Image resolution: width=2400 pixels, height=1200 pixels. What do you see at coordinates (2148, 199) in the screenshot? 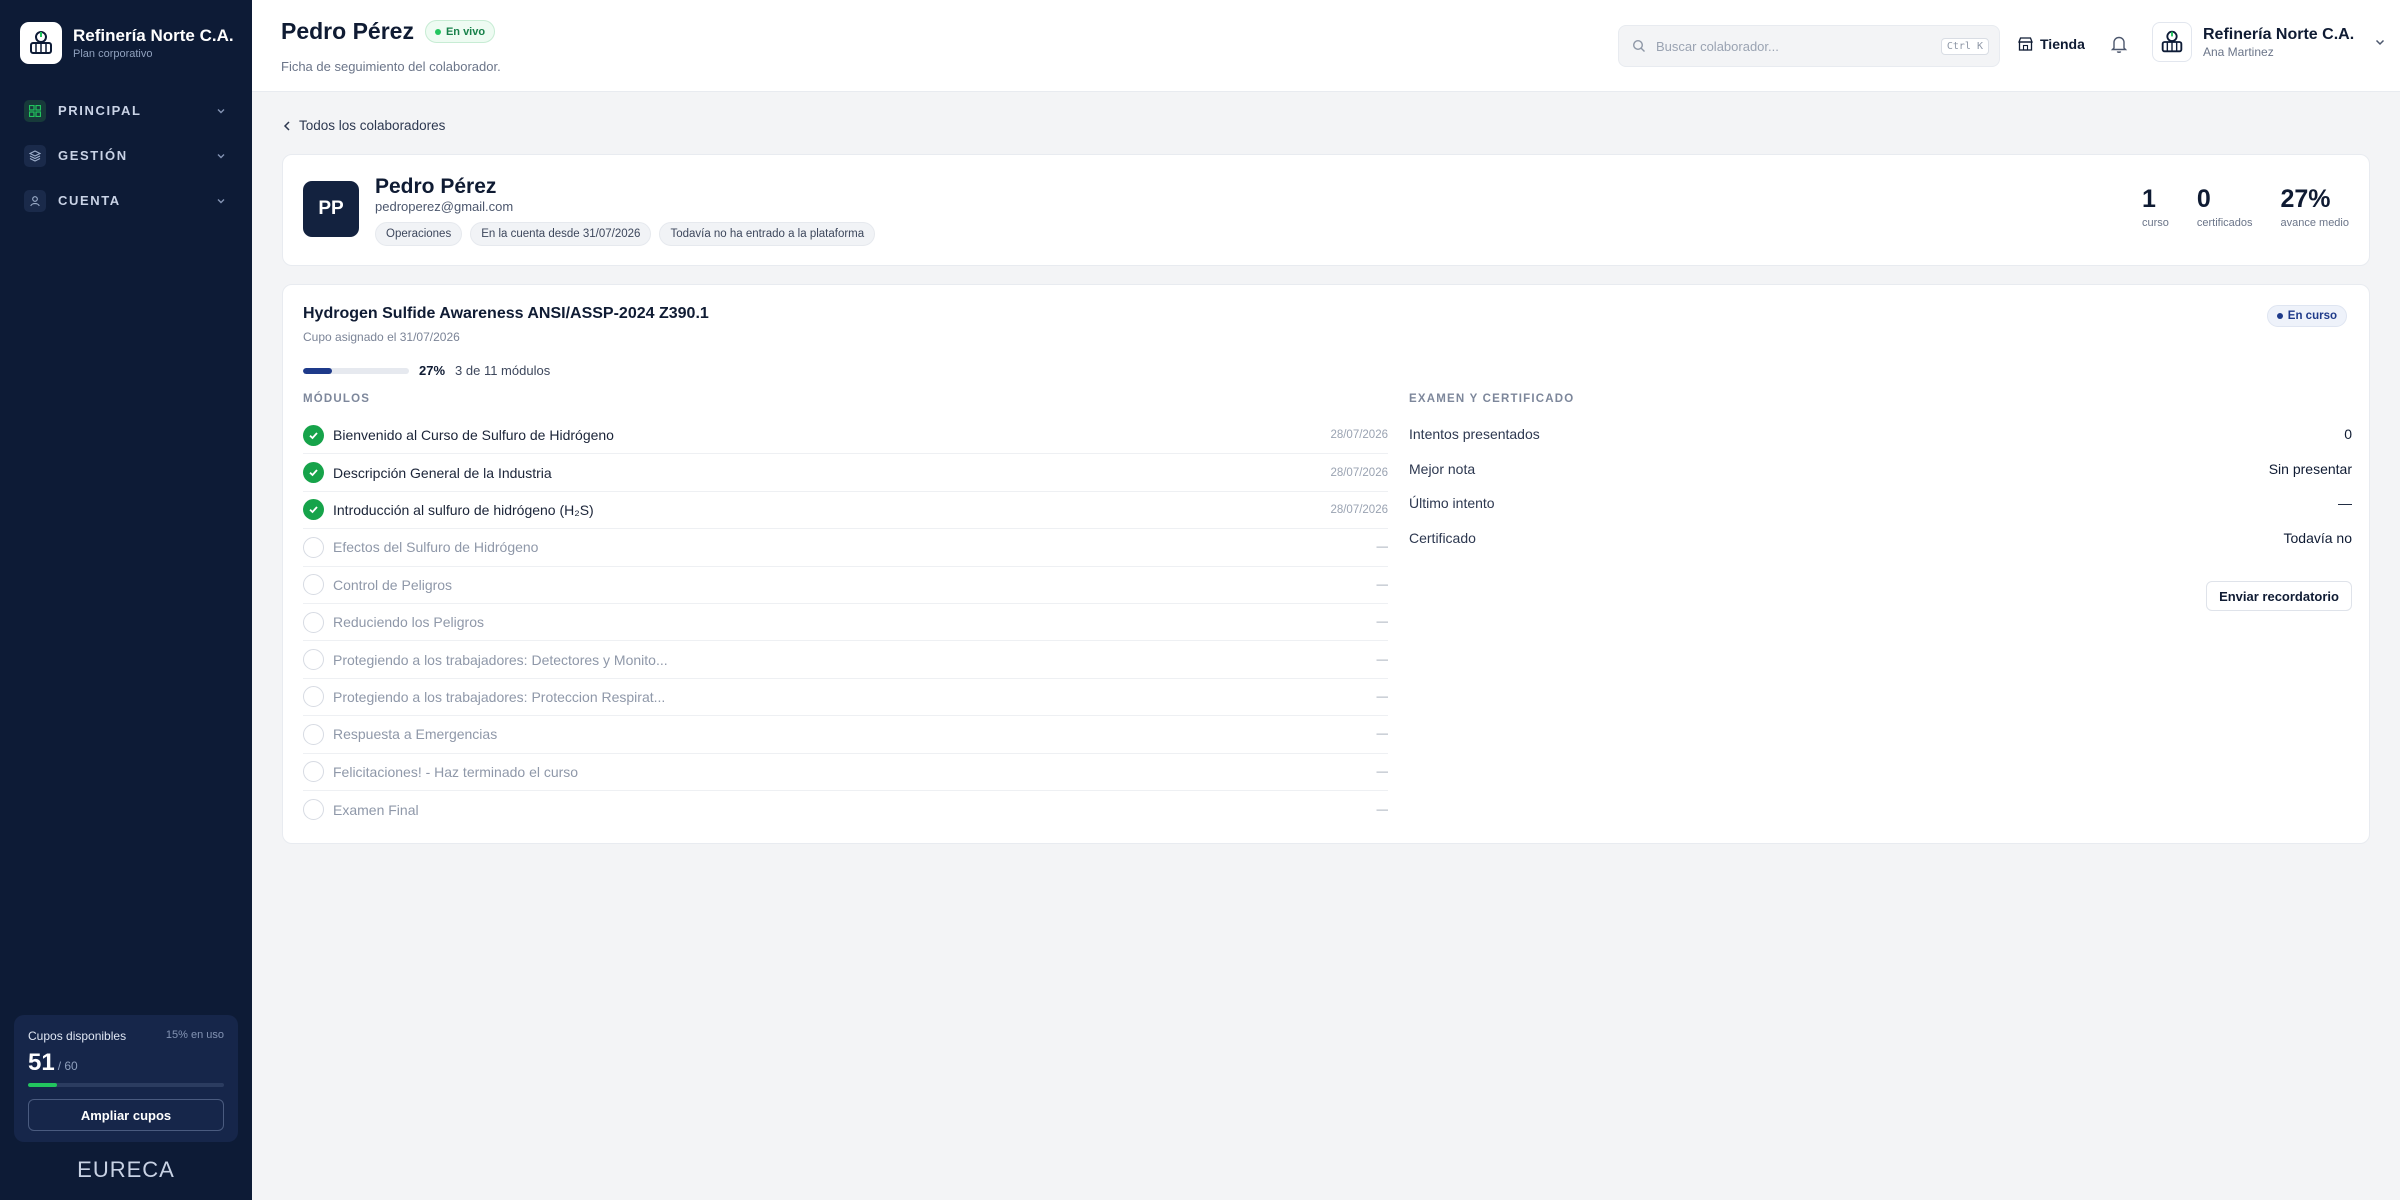
I see `stat-value: 1` at bounding box center [2148, 199].